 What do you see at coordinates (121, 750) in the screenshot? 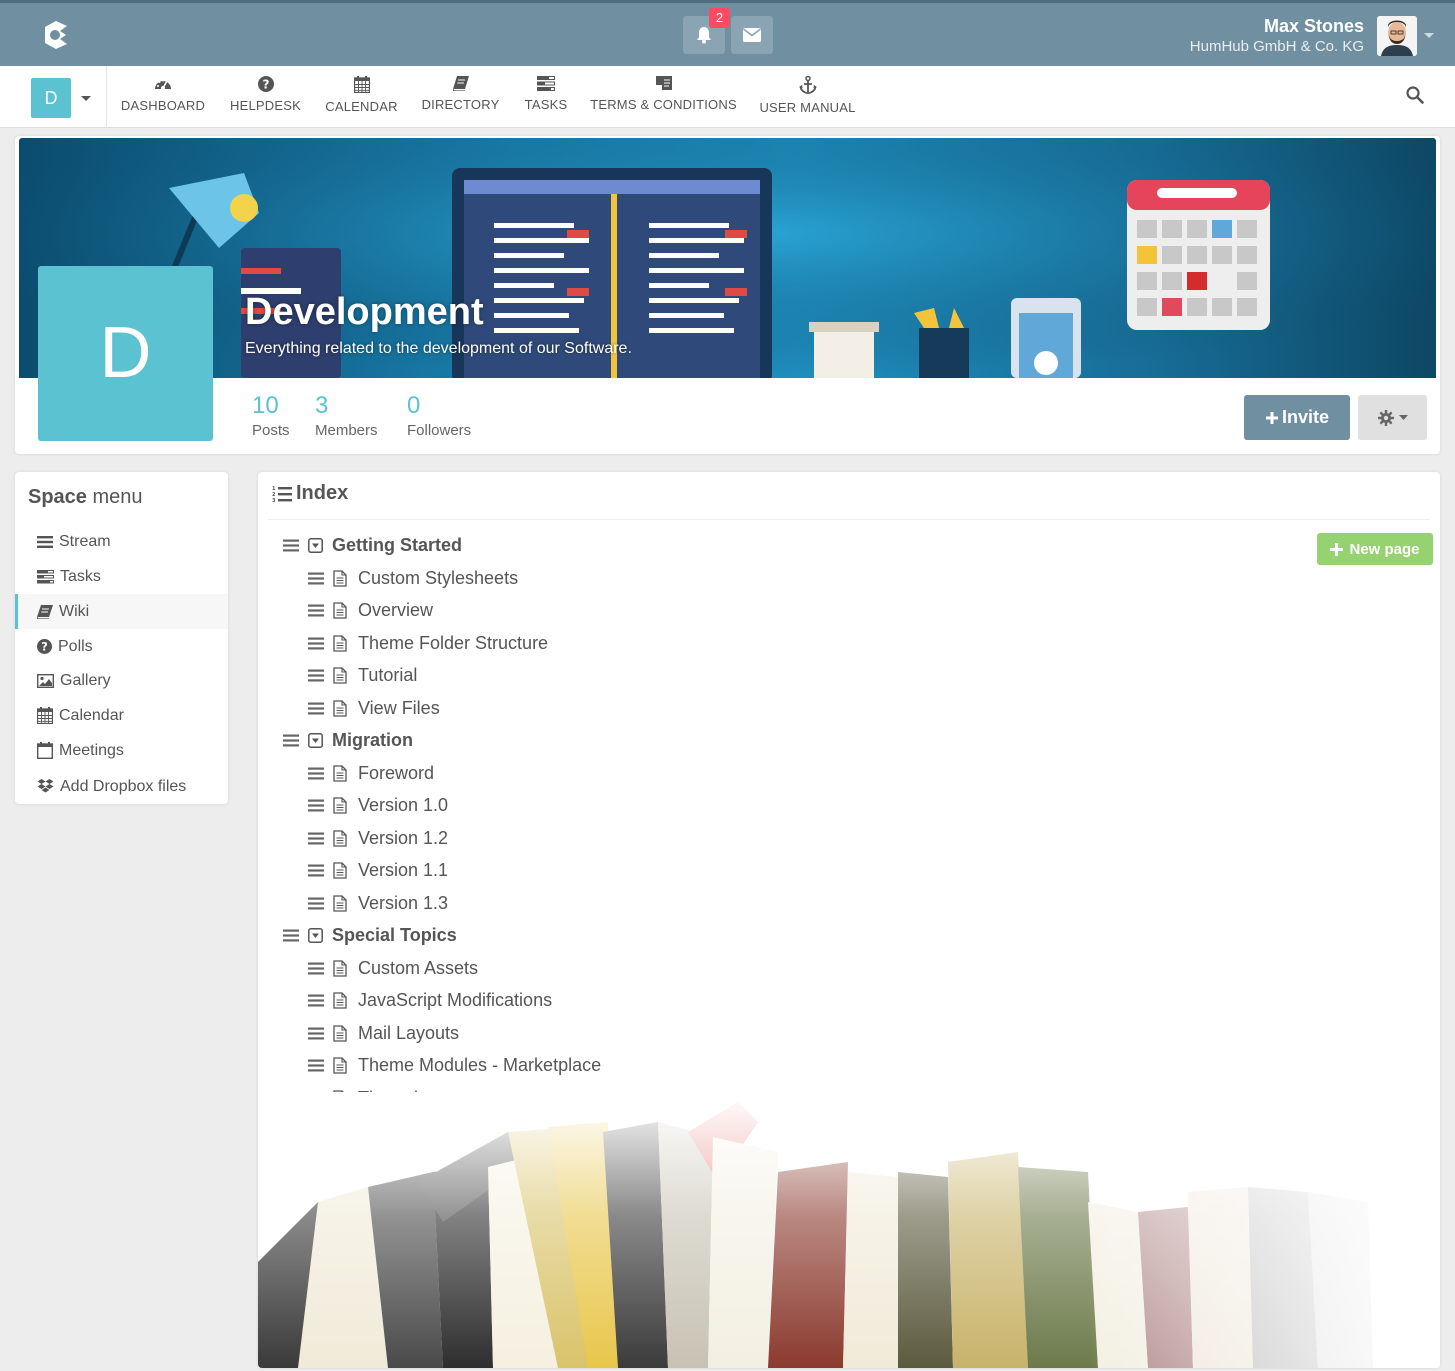
I see `space-menu-item-meetings: Meetings` at bounding box center [121, 750].